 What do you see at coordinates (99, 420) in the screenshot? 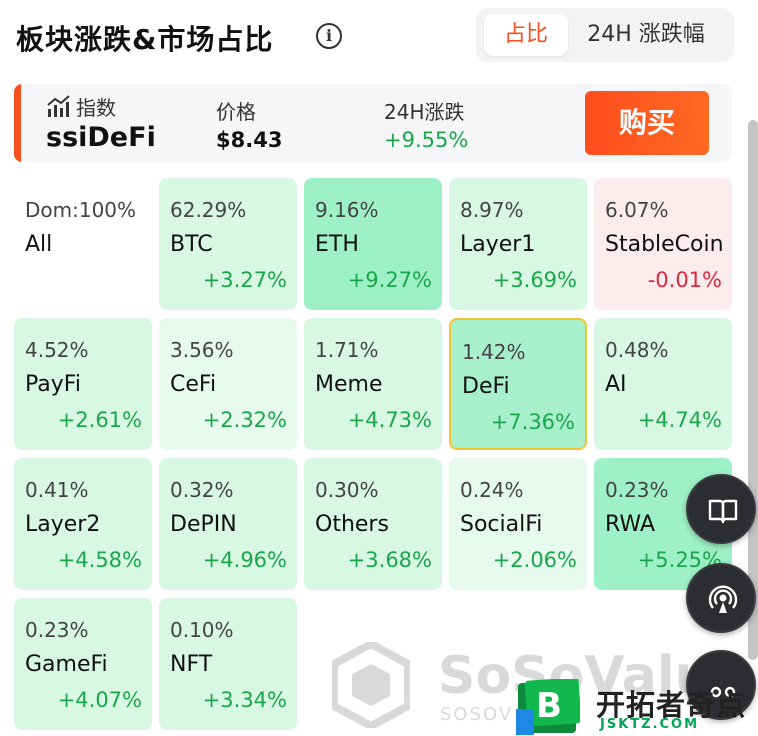
I see `sector-change: +2.61%` at bounding box center [99, 420].